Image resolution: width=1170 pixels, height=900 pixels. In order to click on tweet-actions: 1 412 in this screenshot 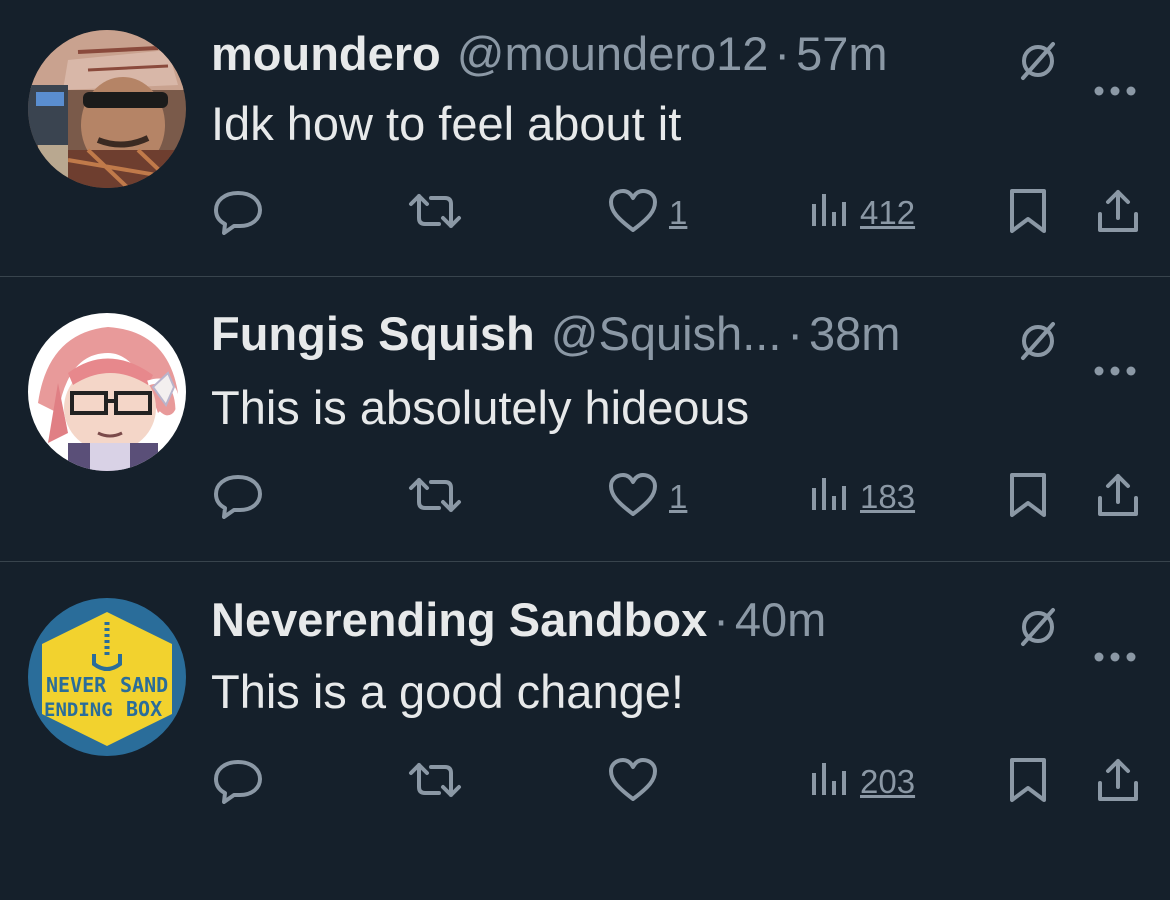, I will do `click(585, 213)`.